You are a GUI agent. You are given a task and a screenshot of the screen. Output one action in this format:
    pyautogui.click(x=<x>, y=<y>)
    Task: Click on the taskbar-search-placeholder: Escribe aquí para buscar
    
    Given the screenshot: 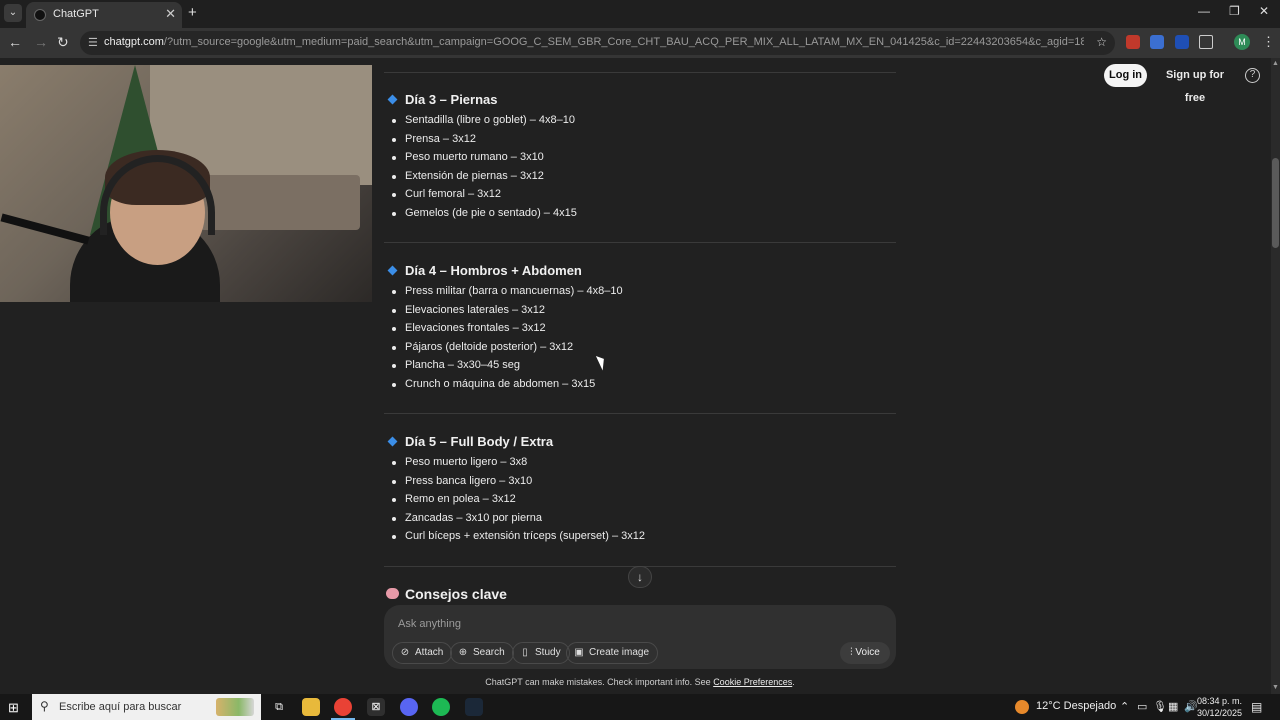 What is the action you would take?
    pyautogui.click(x=120, y=707)
    